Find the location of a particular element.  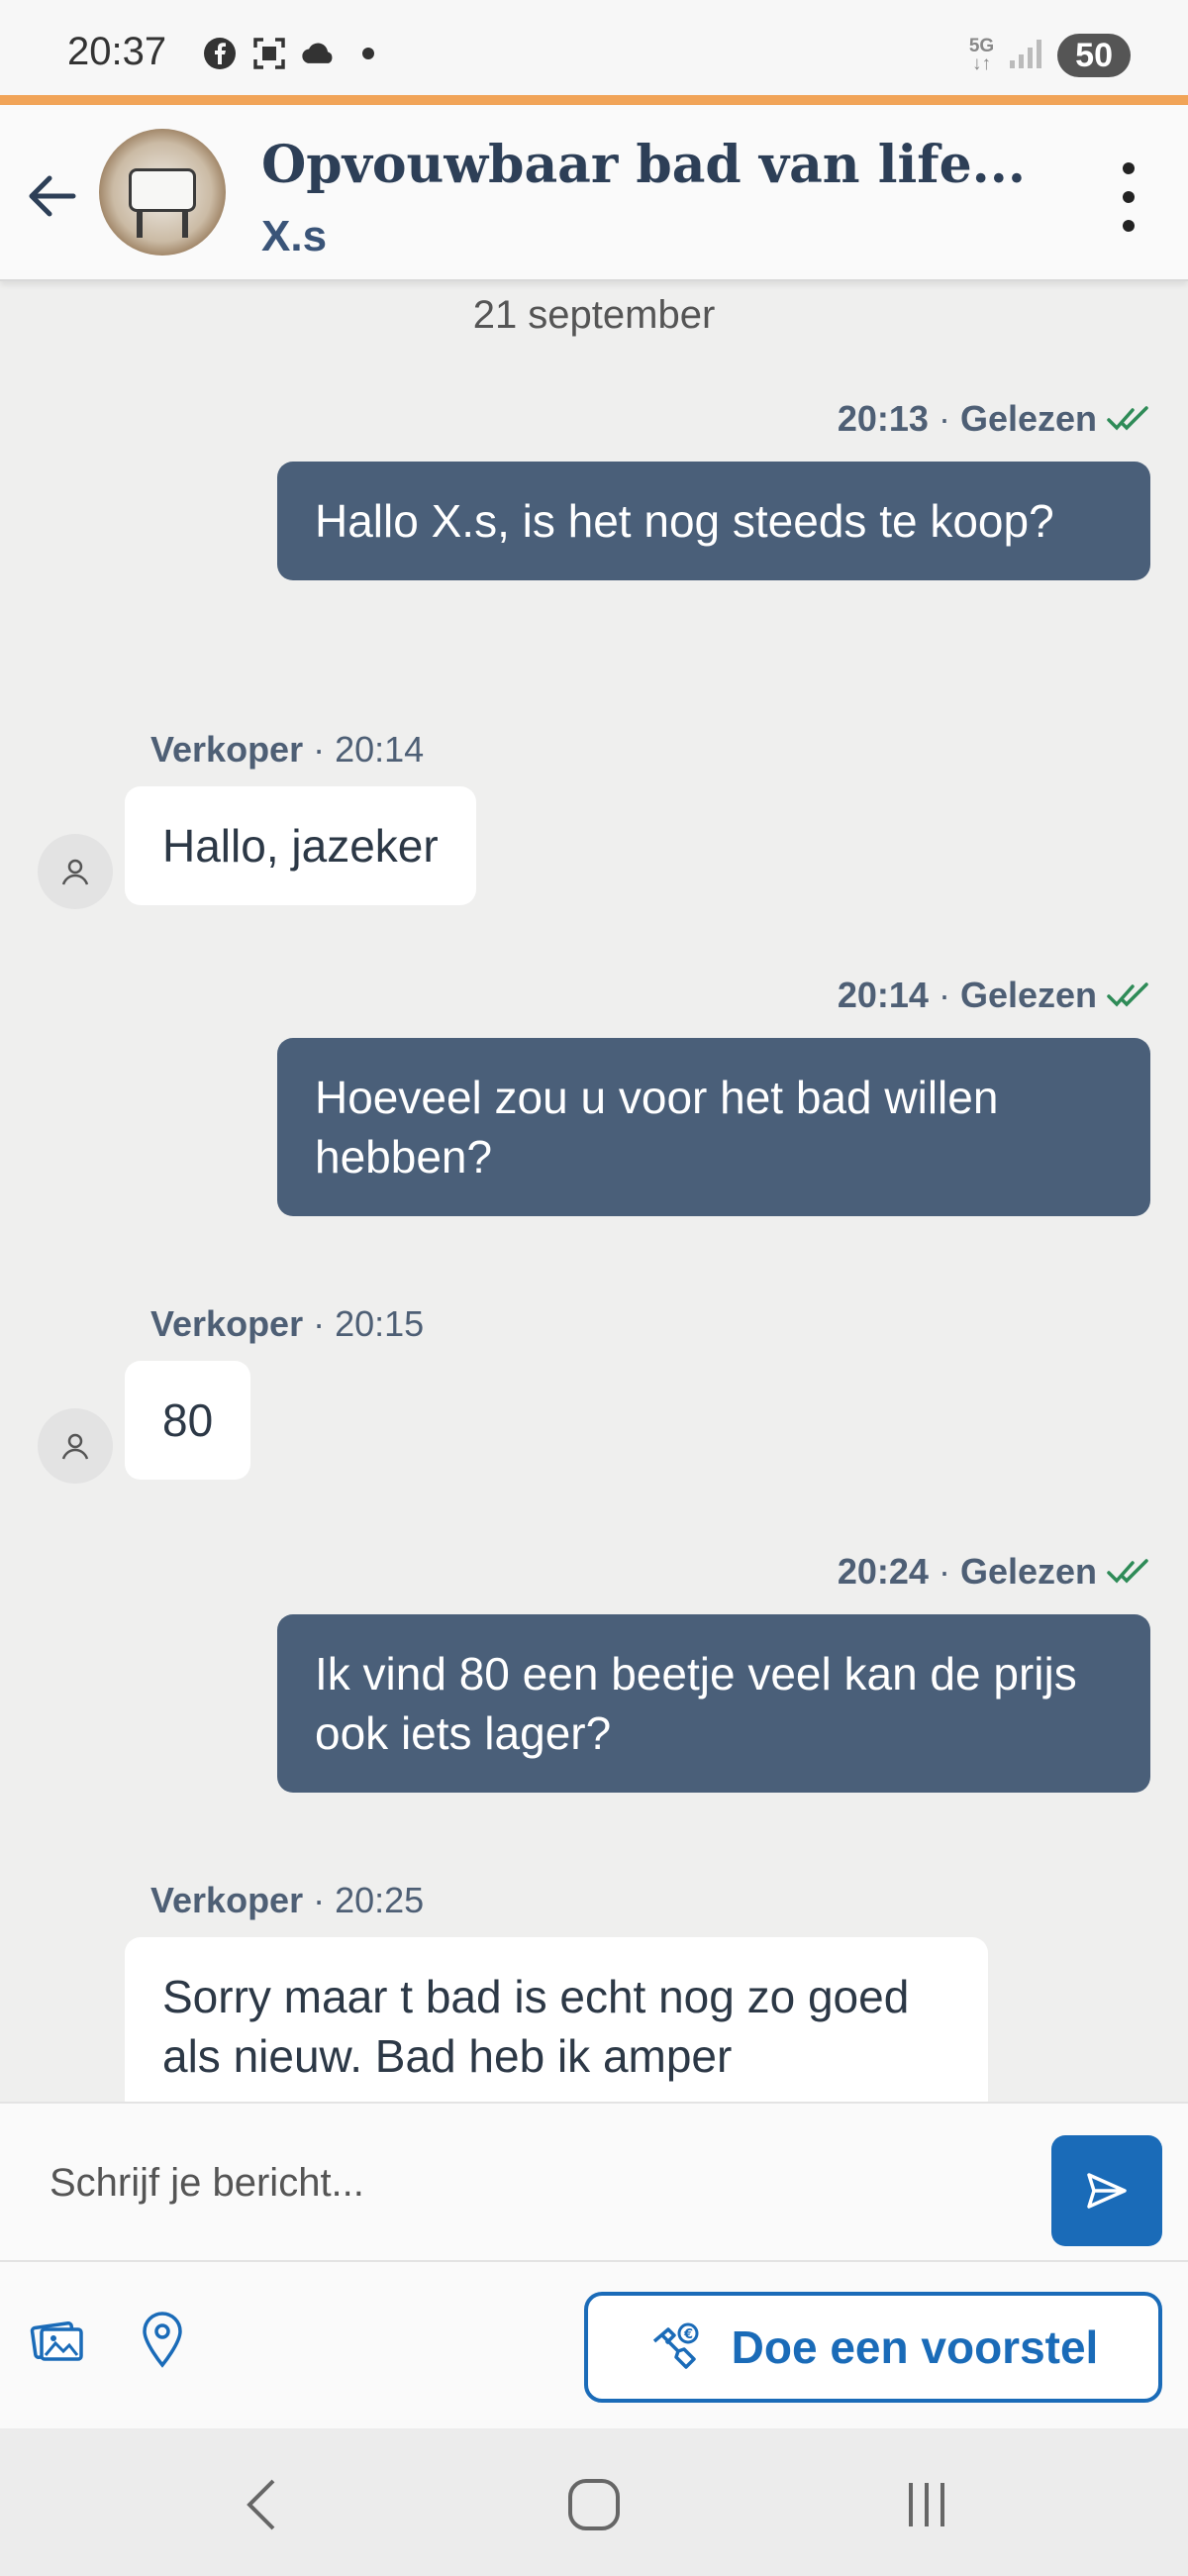

make-offer-button: € Doe een voorstel is located at coordinates (873, 2347).